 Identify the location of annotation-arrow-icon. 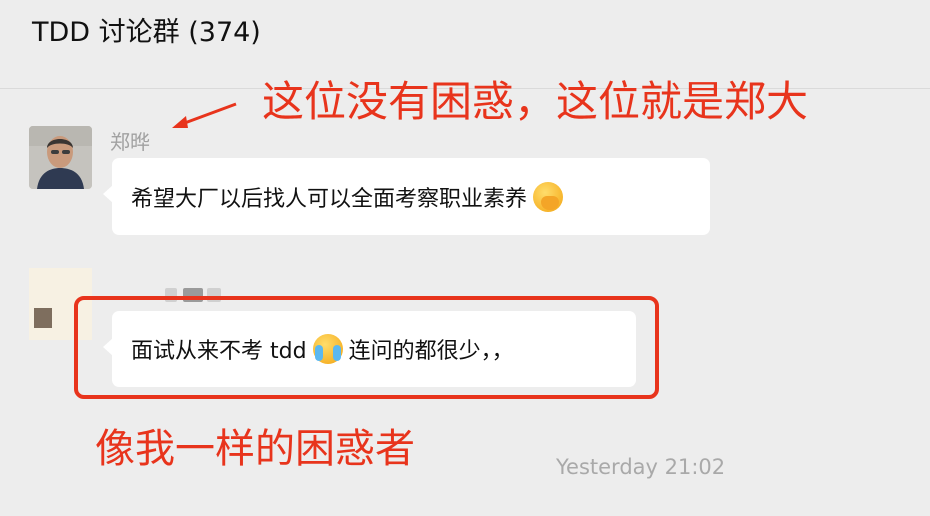
(204, 115).